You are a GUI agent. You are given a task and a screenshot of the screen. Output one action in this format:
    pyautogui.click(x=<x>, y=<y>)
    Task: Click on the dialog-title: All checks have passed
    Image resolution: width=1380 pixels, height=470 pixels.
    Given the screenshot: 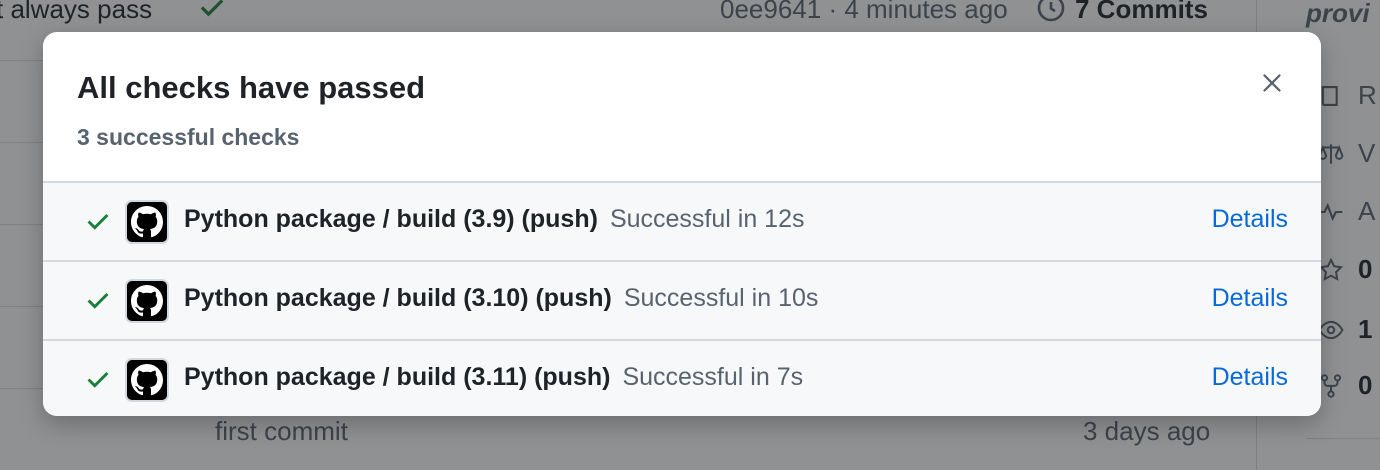 What is the action you would take?
    pyautogui.click(x=251, y=87)
    